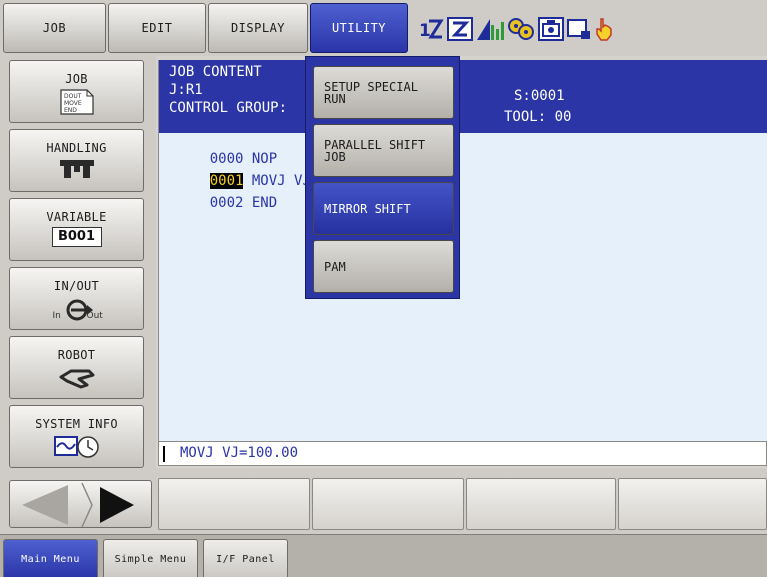 The image size is (767, 577). What do you see at coordinates (383, 555) in the screenshot?
I see `bottom-tab-bar: Main Menu Simple Menu I/F Panel` at bounding box center [383, 555].